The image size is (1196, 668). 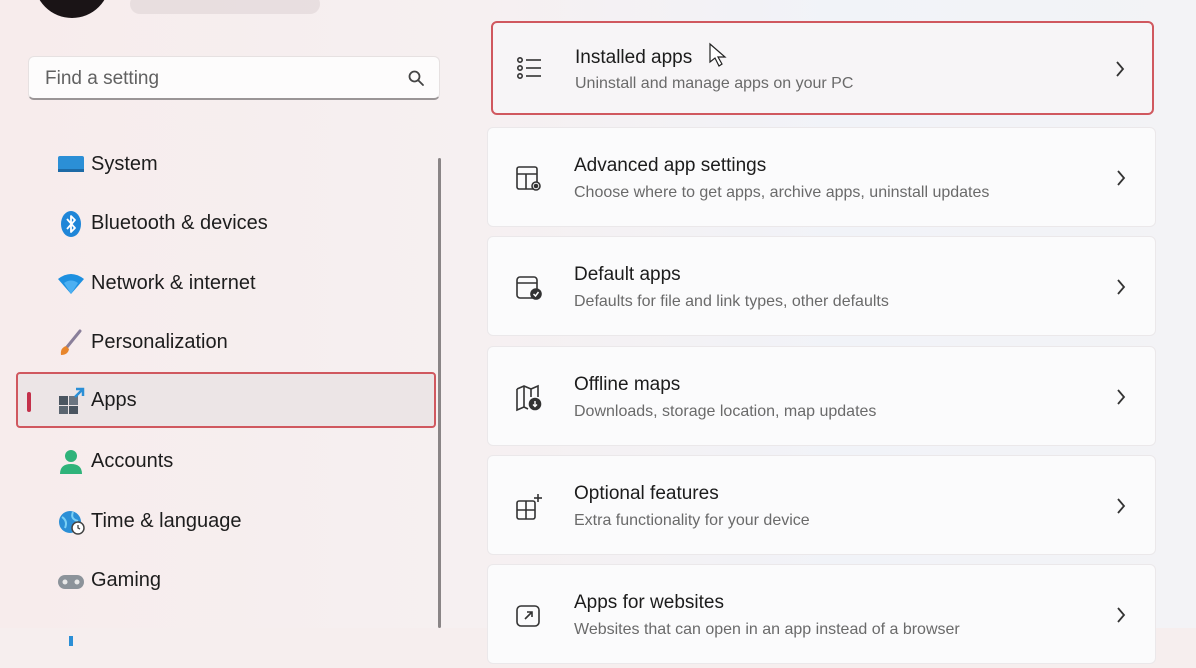 I want to click on sidebar-item-label: Gaming, so click(x=126, y=579).